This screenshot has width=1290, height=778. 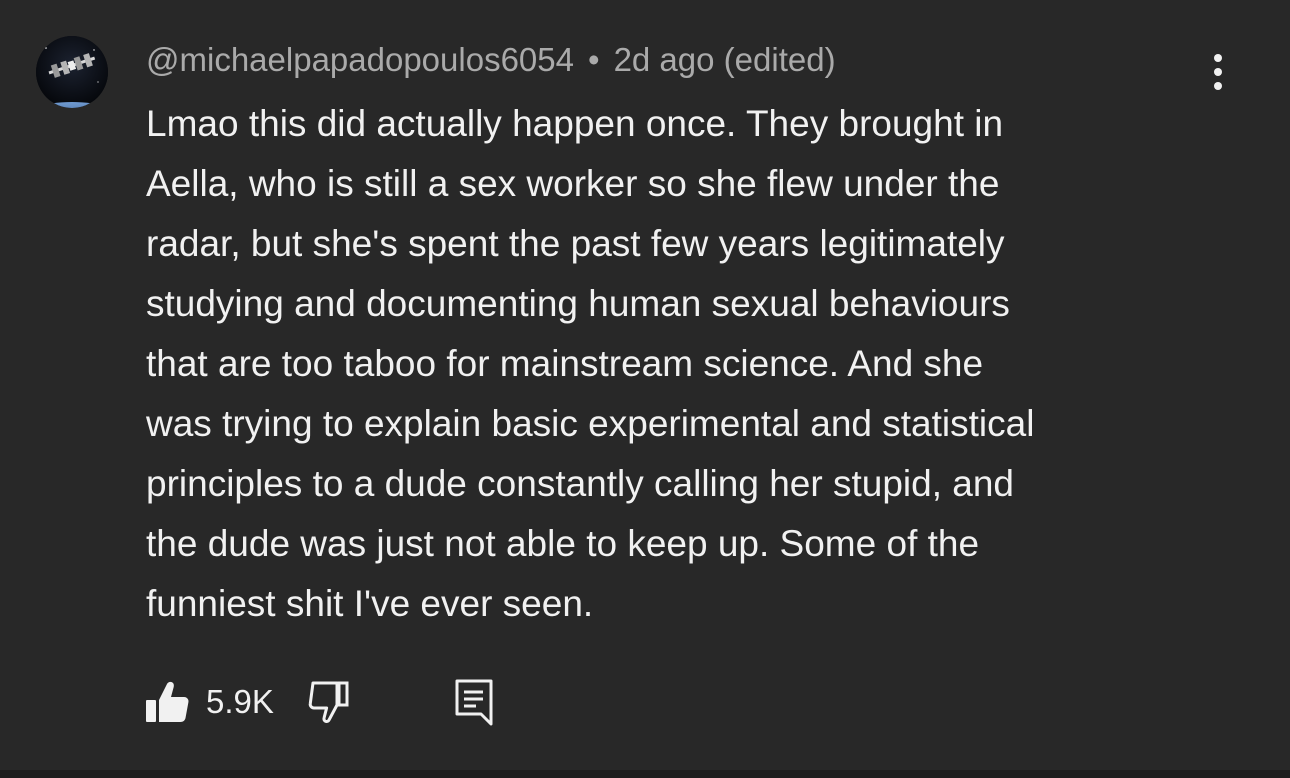 I want to click on dislike-button, so click(x=329, y=702).